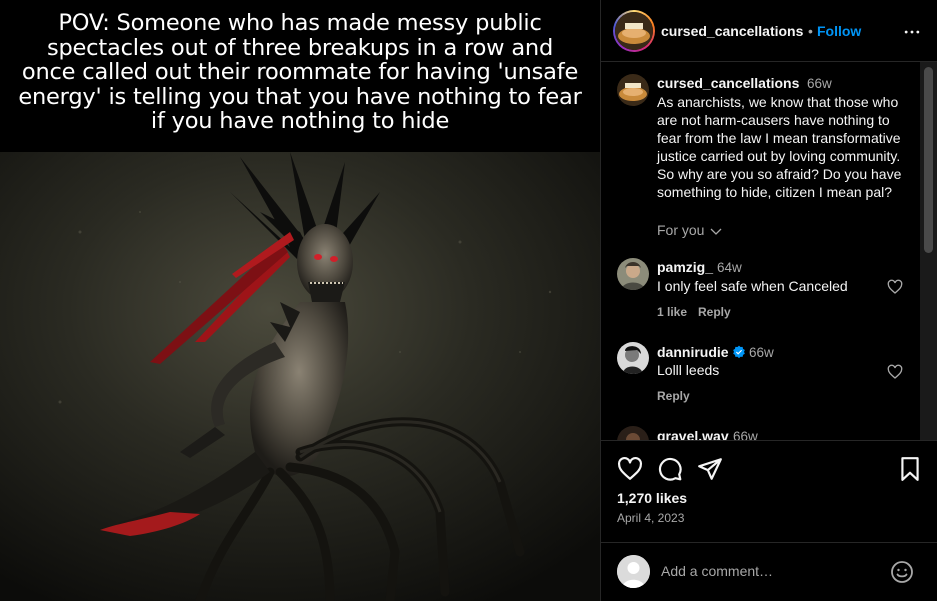 This screenshot has height=601, width=937. I want to click on bookmark-icon, so click(910, 469).